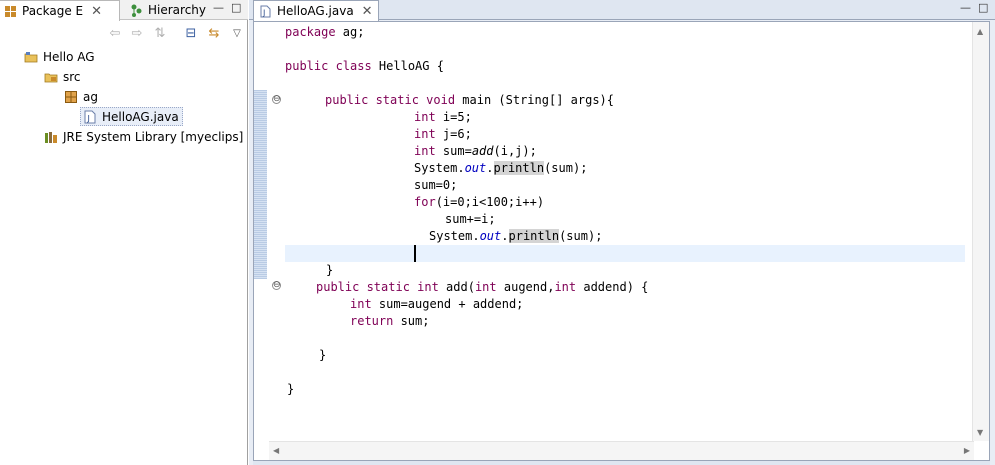 This screenshot has width=995, height=465. Describe the element at coordinates (191, 33) in the screenshot. I see `collapse-all-icon: ⊟` at that location.